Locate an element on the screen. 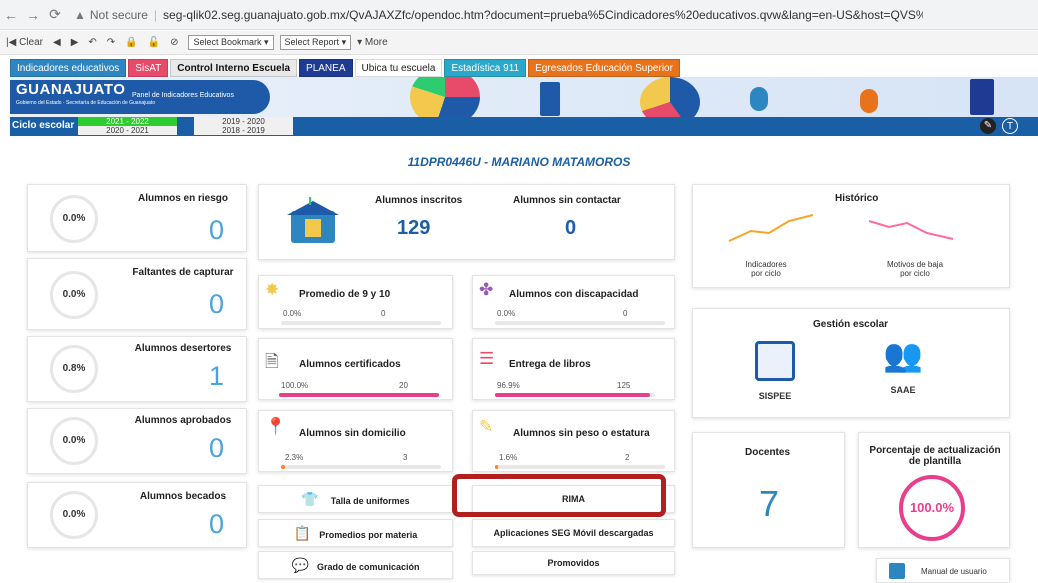 This screenshot has height=583, width=1038. card-title: Alumnos en riesgo is located at coordinates (182, 198).